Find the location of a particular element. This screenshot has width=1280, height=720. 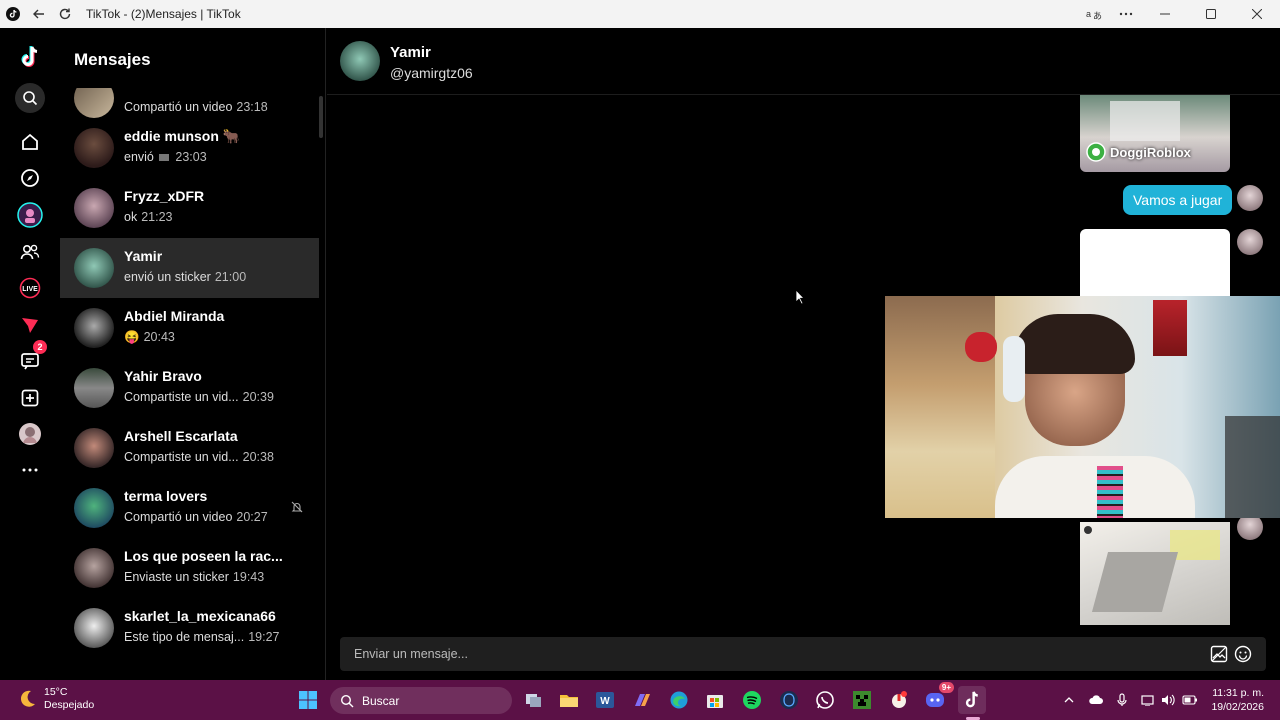

close-icon is located at coordinates (1257, 14).